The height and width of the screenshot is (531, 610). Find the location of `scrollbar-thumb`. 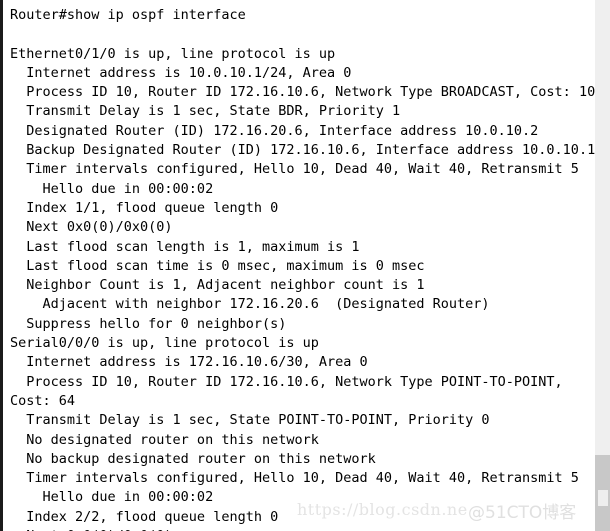

scrollbar-thumb is located at coordinates (602, 493).